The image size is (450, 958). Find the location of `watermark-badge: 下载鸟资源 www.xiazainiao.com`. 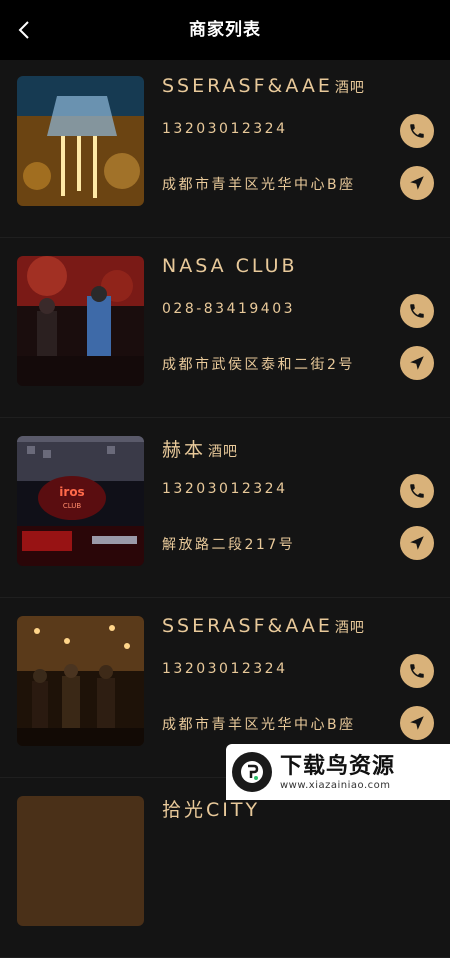

watermark-badge: 下载鸟资源 www.xiazainiao.com is located at coordinates (338, 772).